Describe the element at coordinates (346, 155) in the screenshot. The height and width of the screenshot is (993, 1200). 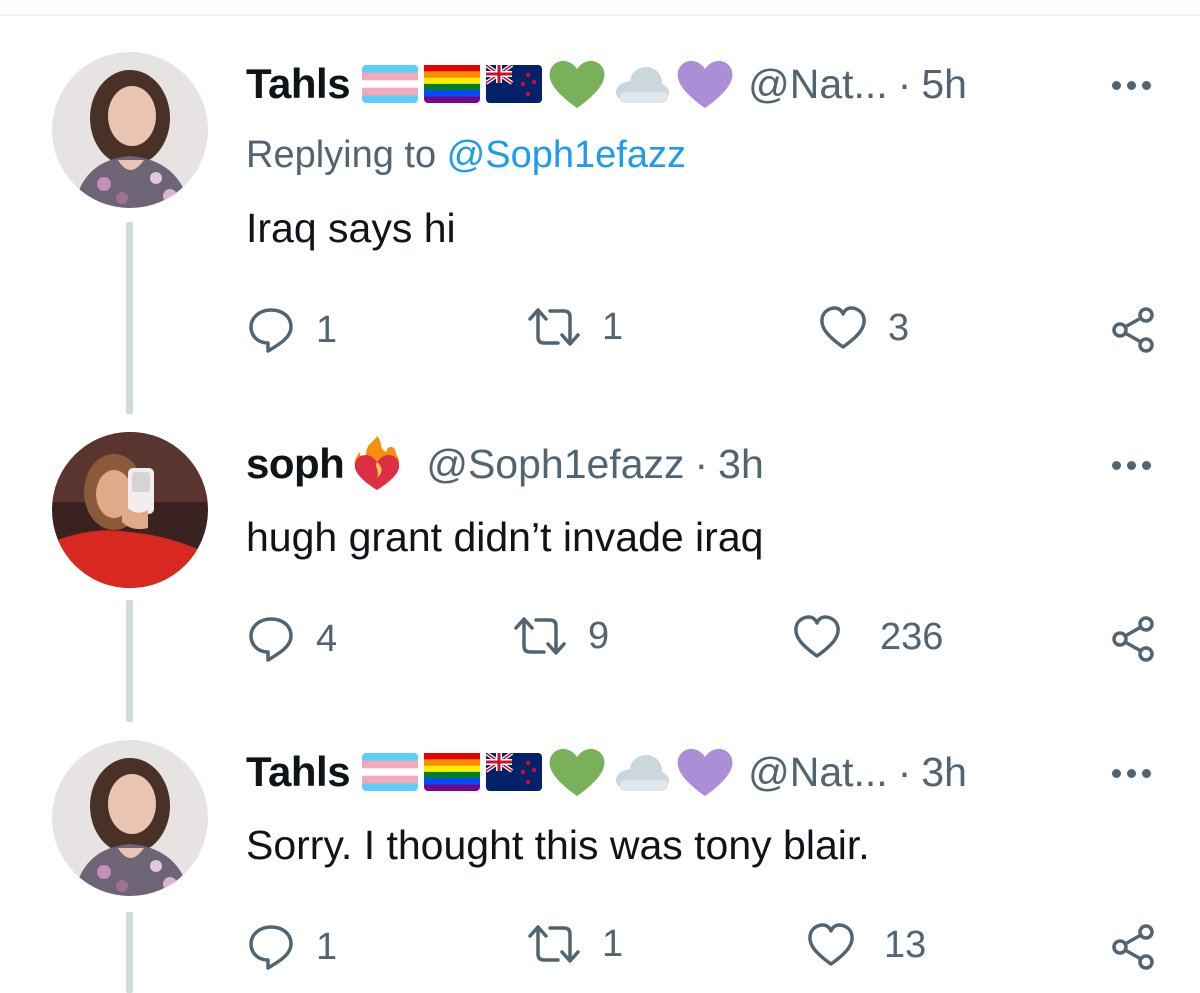
I see `replying-prefix: Replying to` at that location.